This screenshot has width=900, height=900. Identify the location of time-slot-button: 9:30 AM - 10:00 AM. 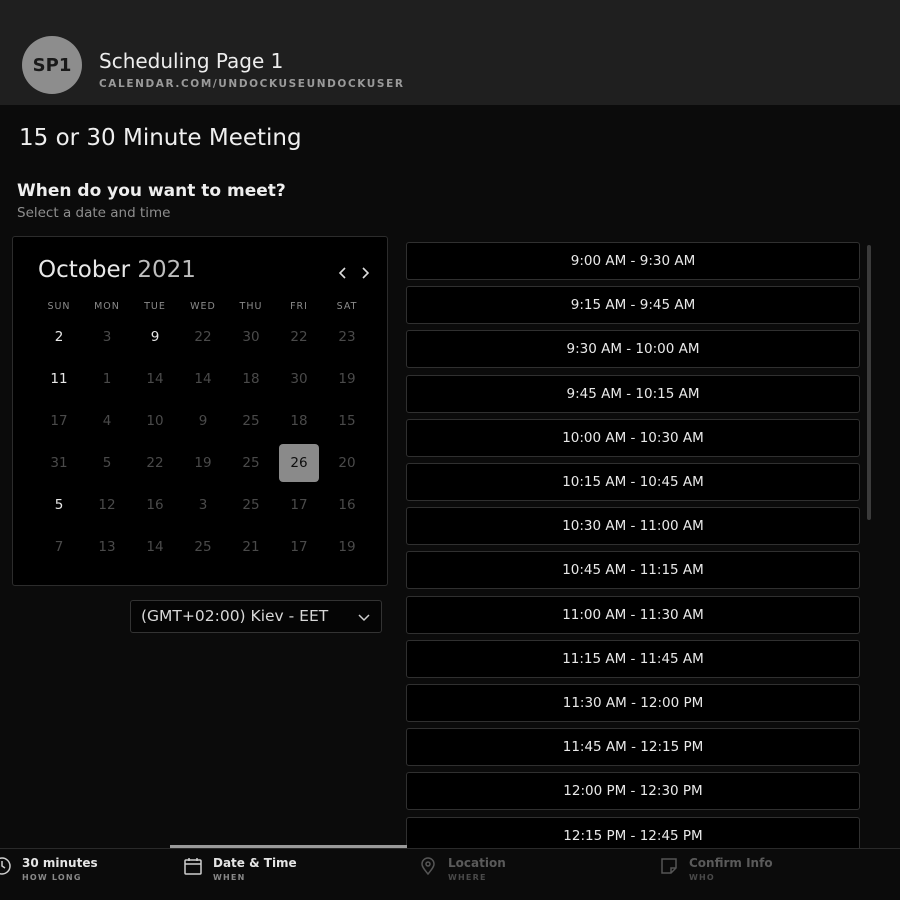
(633, 349).